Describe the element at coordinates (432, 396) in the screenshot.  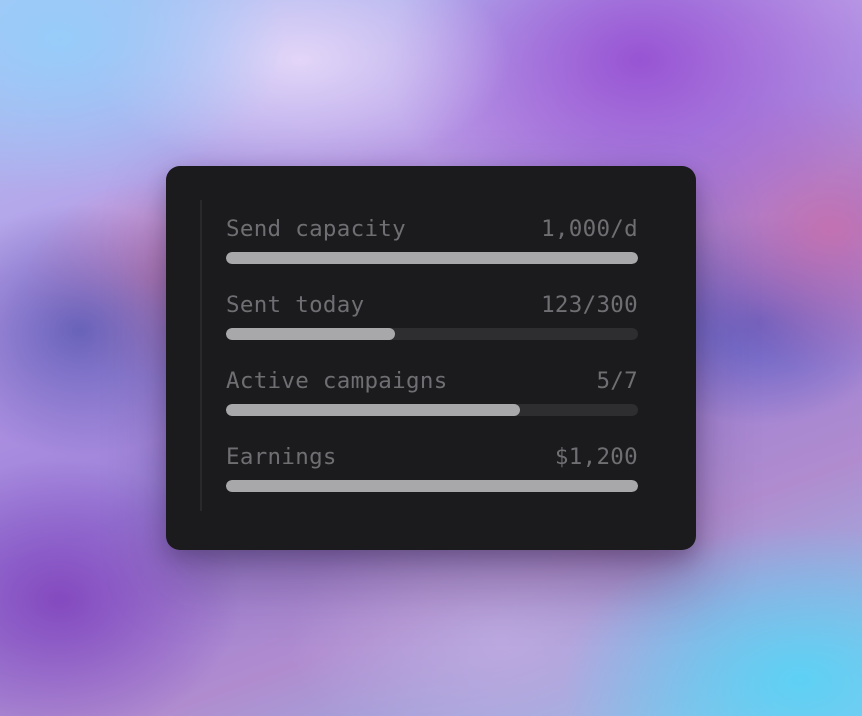
I see `metric-active-campaigns: Active campaigns 5/7` at that location.